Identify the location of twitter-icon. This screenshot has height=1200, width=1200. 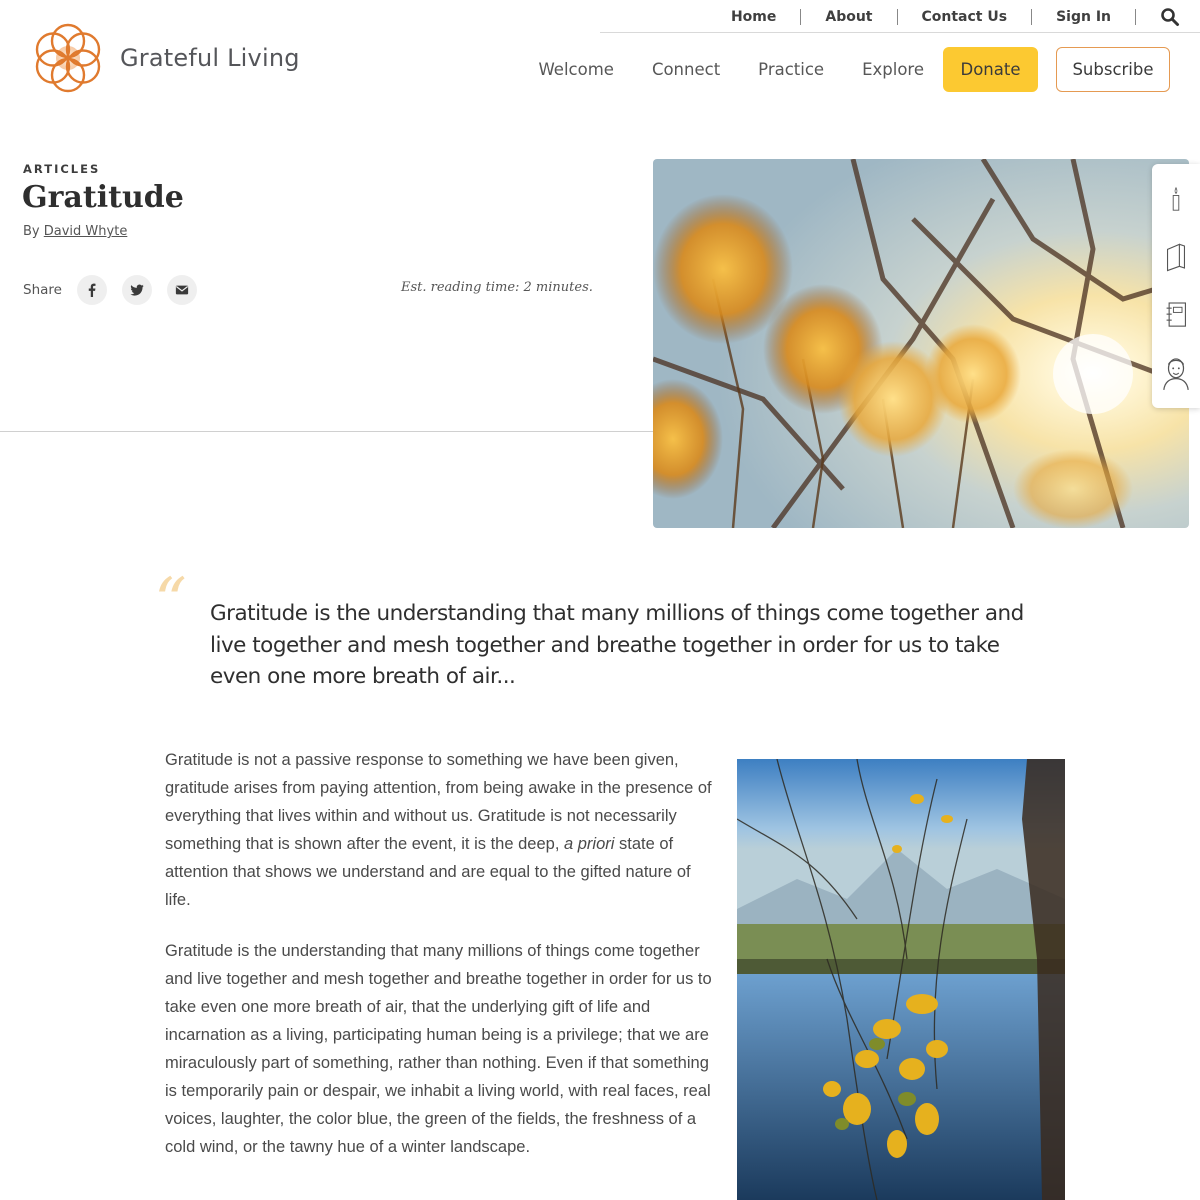
(136, 290).